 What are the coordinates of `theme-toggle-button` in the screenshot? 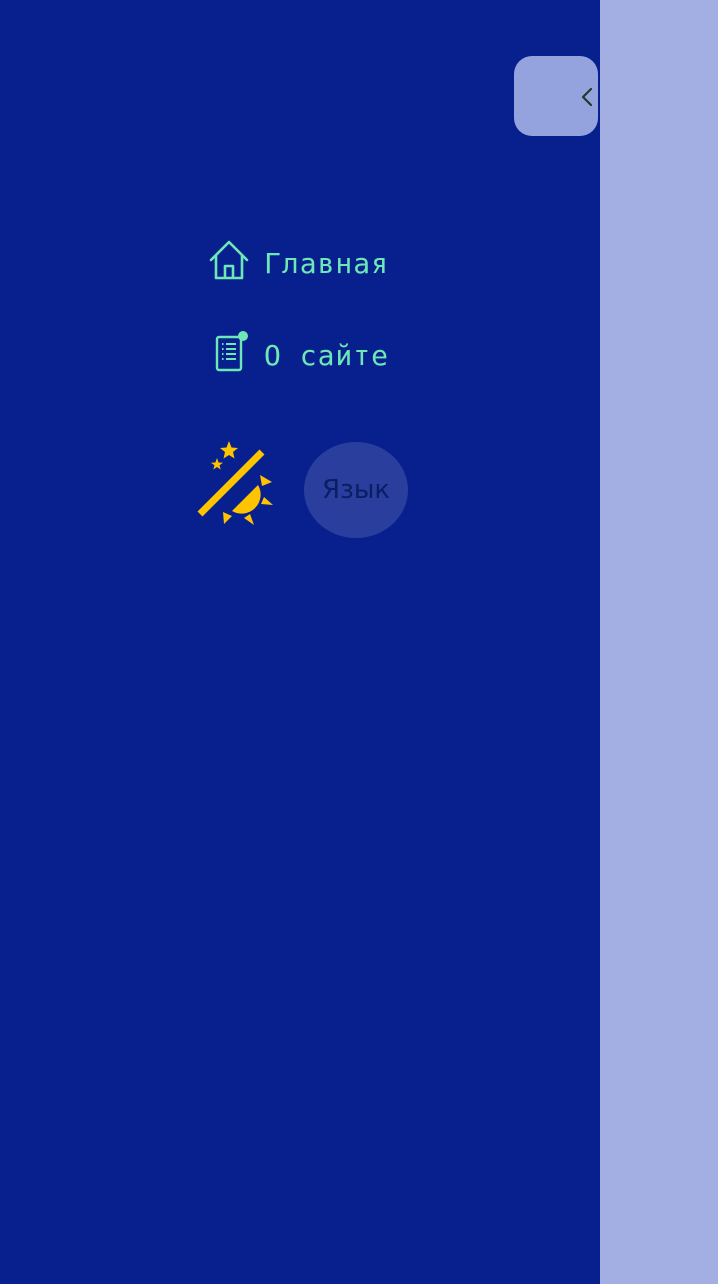 It's located at (232, 484).